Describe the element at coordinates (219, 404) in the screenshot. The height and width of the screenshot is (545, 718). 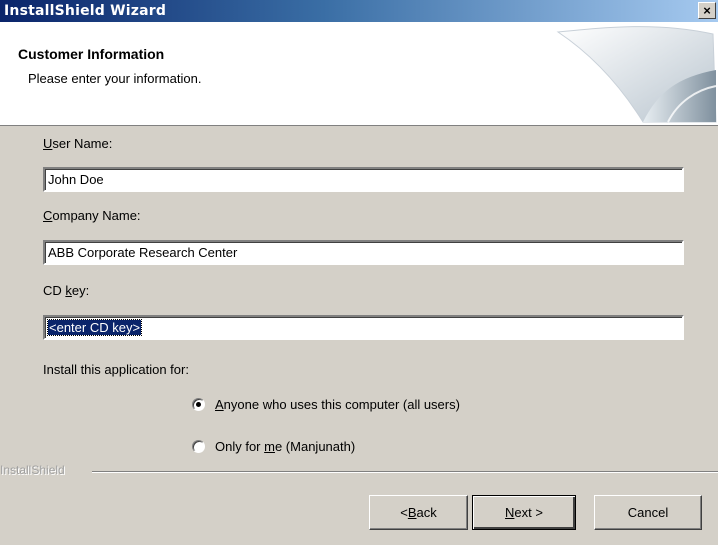
I see `radio-all-users-mnemonic: A` at that location.